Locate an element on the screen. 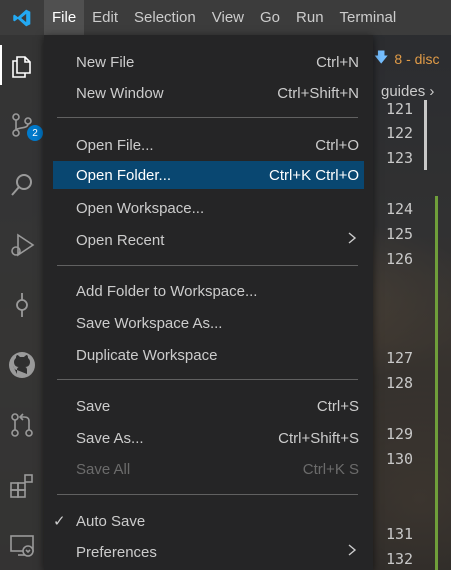 The width and height of the screenshot is (451, 570). breadcrumb: guides › is located at coordinates (407, 91).